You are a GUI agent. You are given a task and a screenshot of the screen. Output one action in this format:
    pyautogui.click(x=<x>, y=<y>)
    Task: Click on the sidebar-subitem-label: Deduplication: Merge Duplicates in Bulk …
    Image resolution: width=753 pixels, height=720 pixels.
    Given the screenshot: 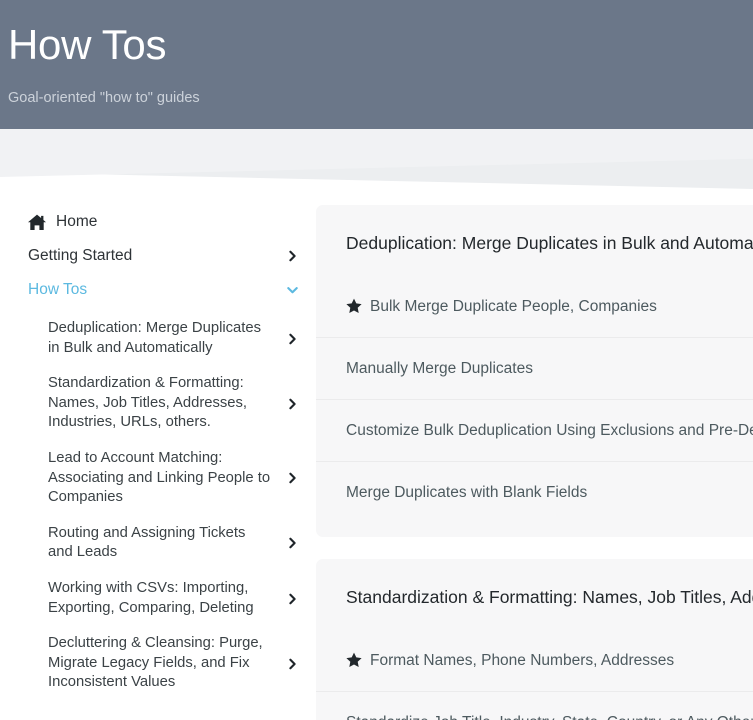 What is the action you would take?
    pyautogui.click(x=155, y=338)
    